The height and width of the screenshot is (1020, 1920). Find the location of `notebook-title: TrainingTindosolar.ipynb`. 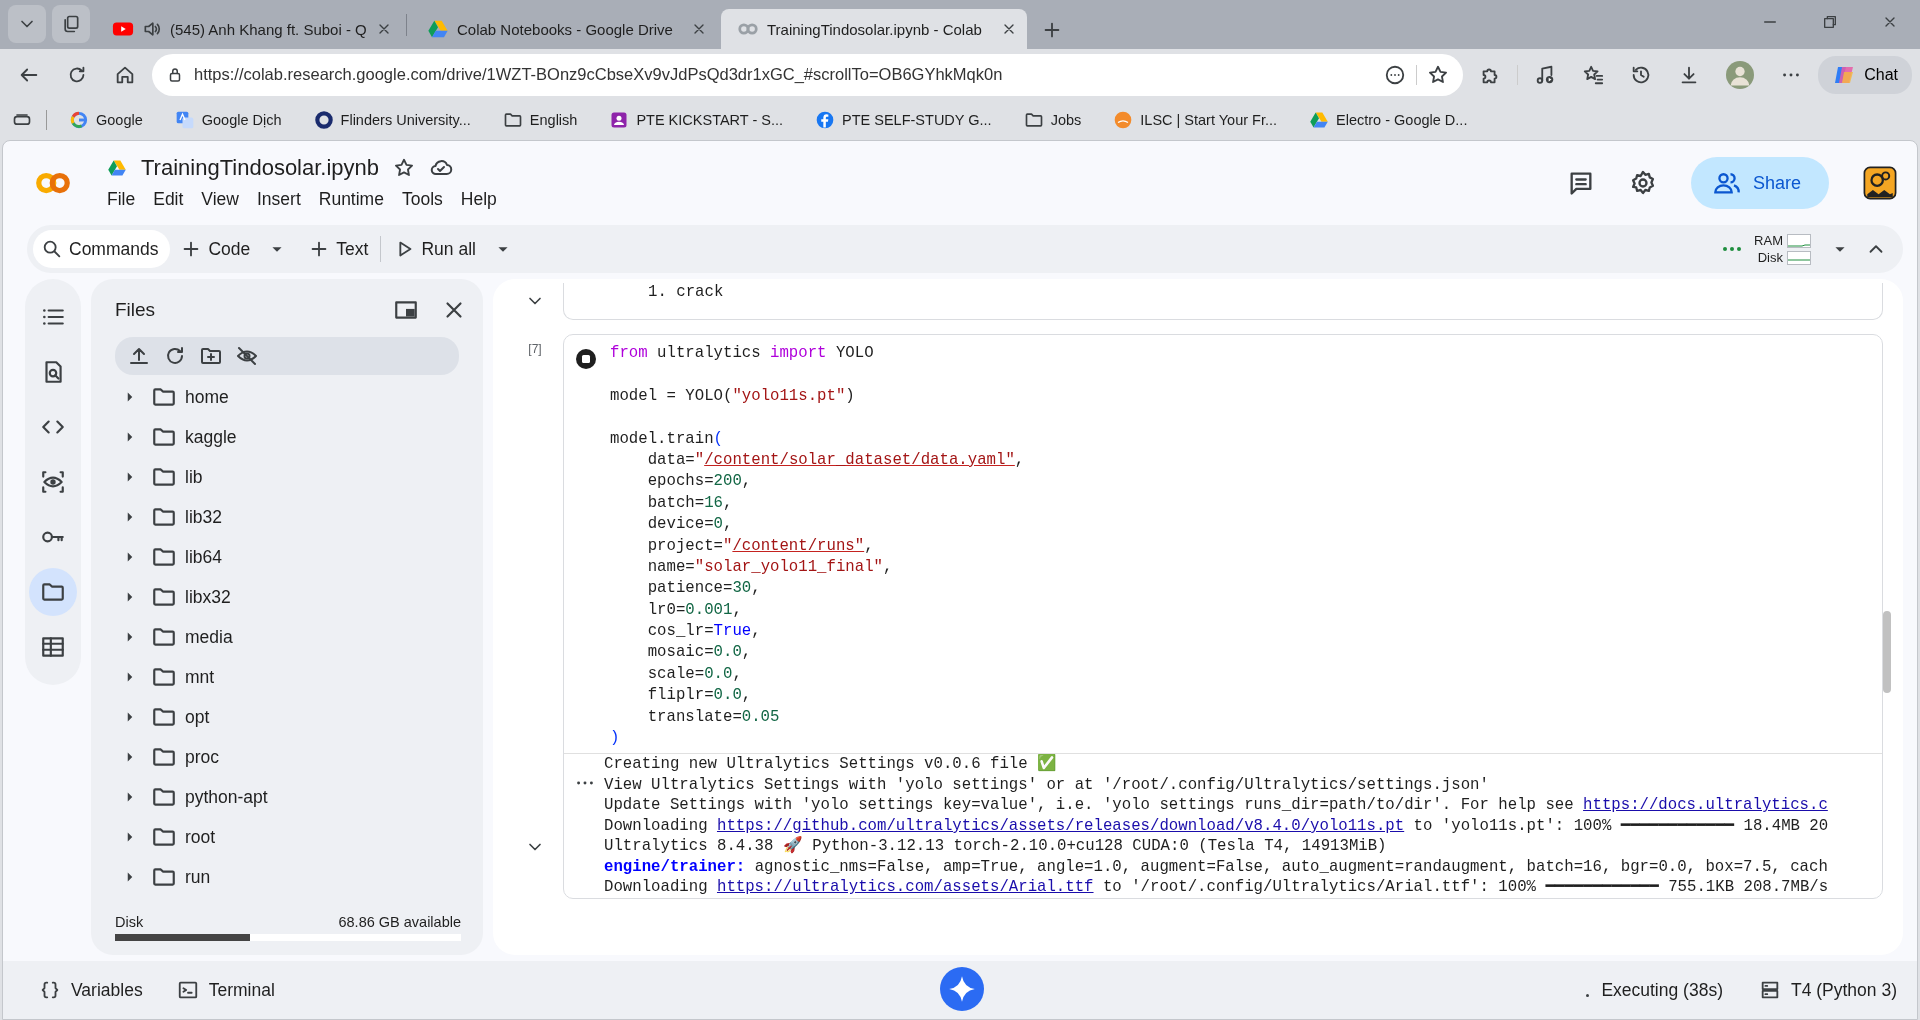

notebook-title: TrainingTindosolar.ipynb is located at coordinates (260, 167).